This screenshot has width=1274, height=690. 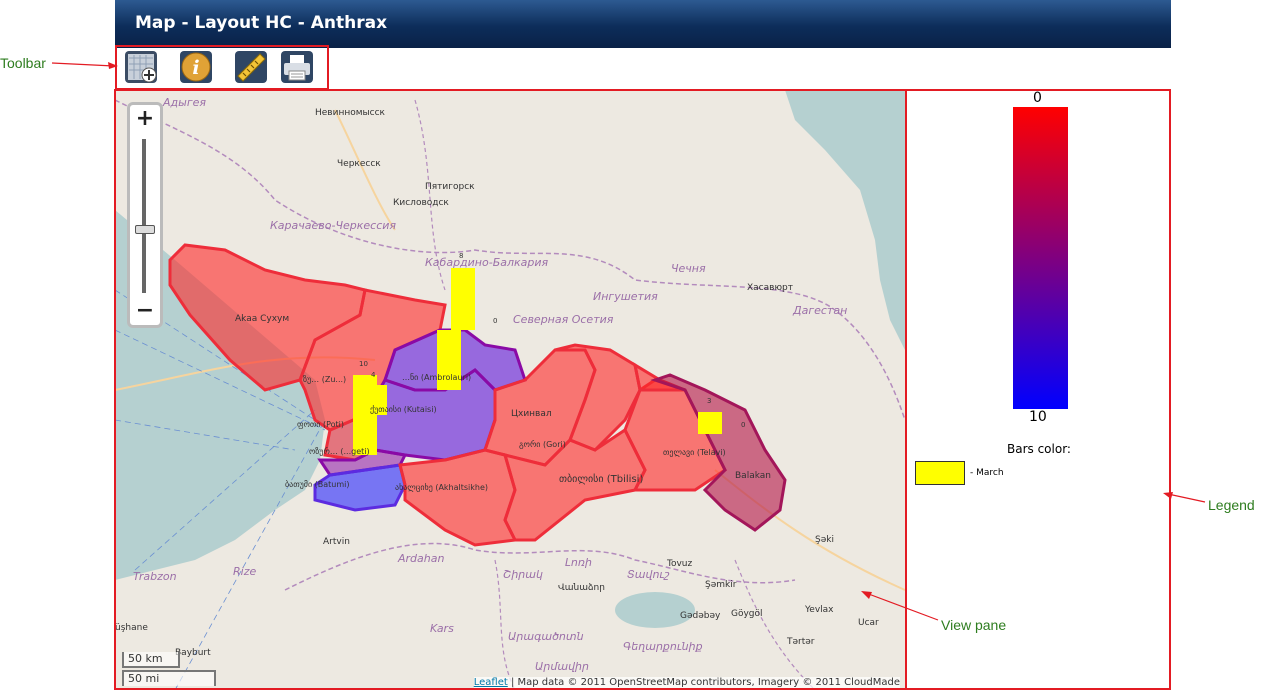 What do you see at coordinates (974, 625) in the screenshot?
I see `view-pane-annotation-label: View pane` at bounding box center [974, 625].